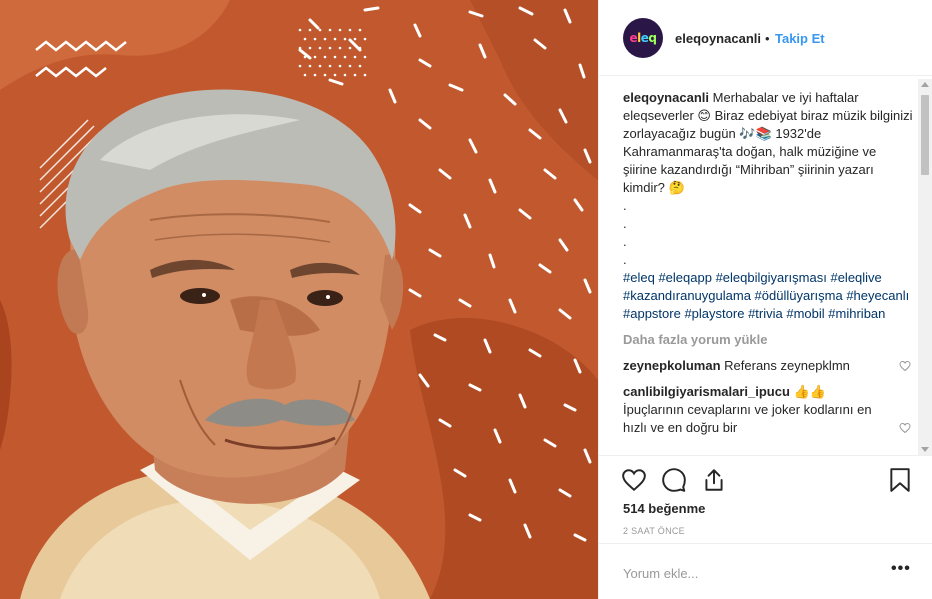  What do you see at coordinates (654, 531) in the screenshot?
I see `post-timestamp: 2 SAAT ÖNCE` at bounding box center [654, 531].